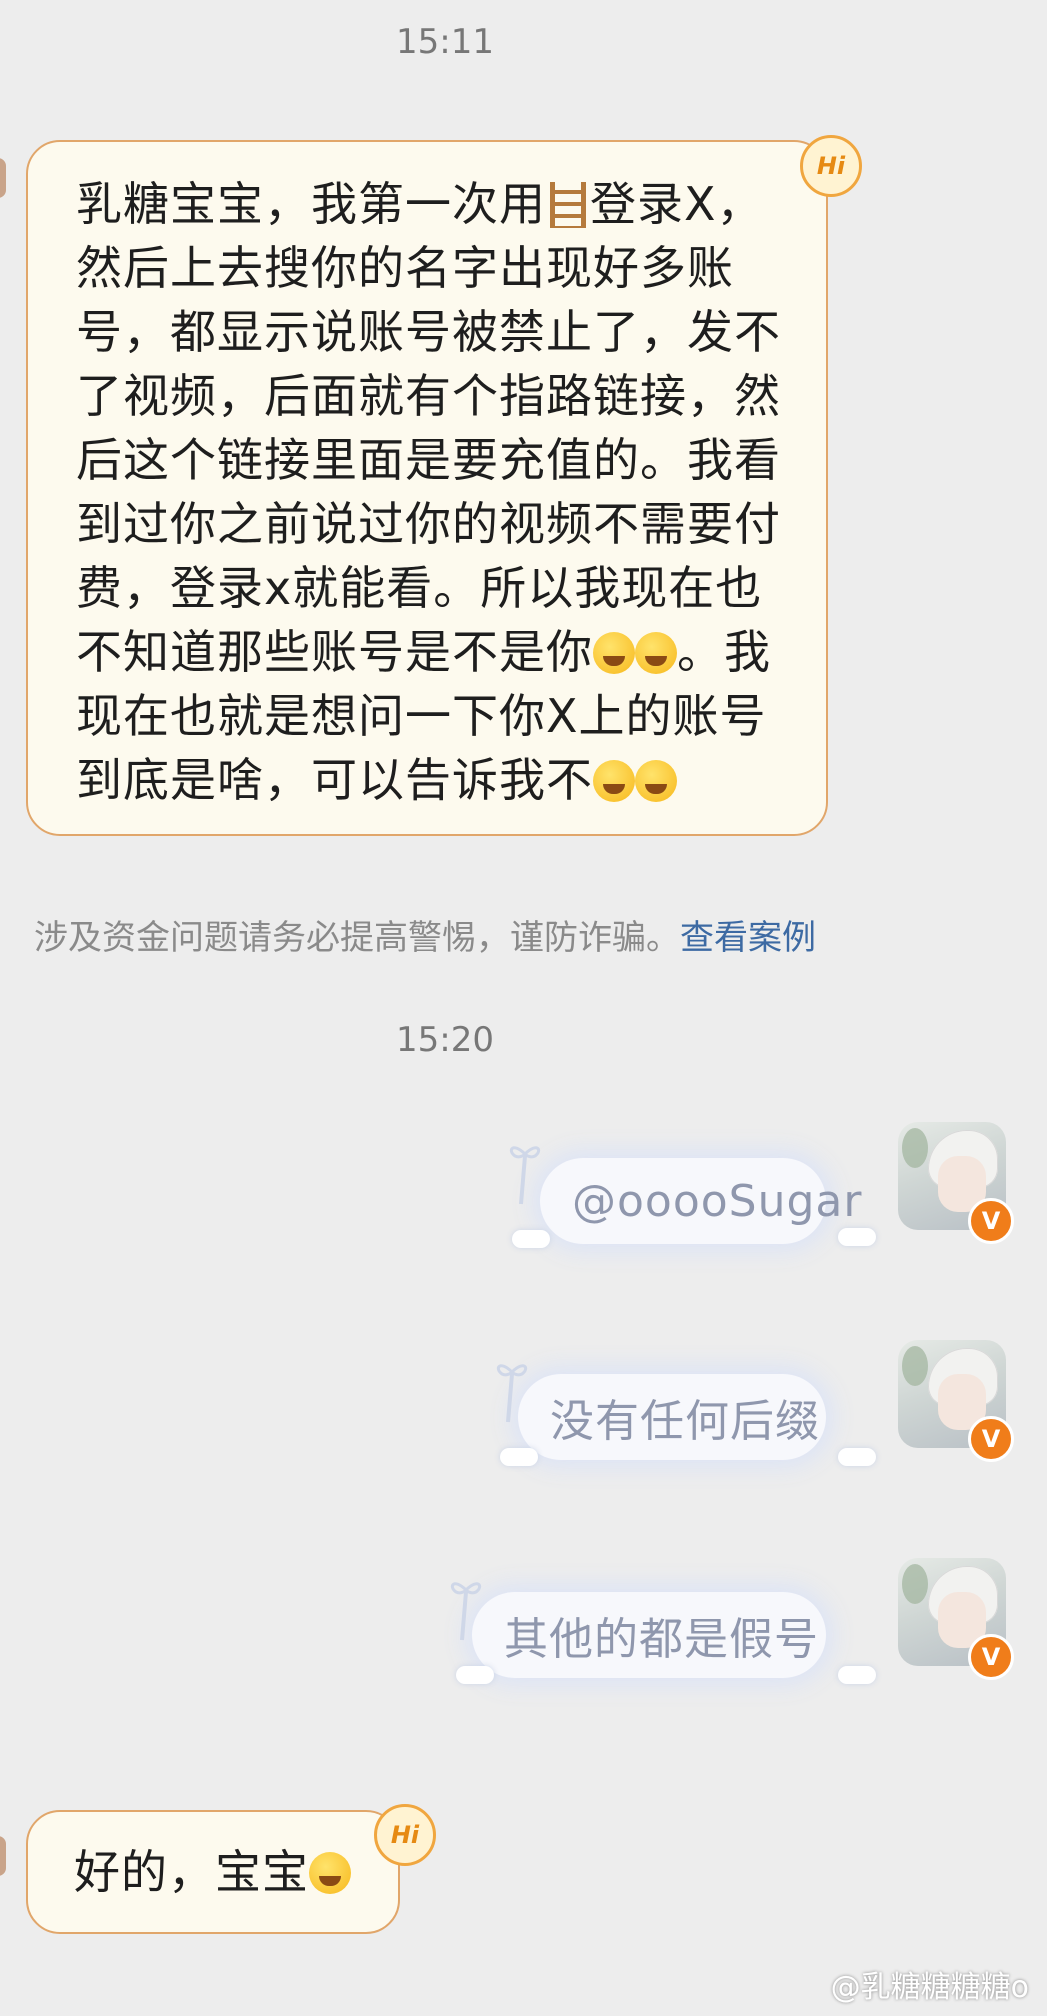 This screenshot has height=2016, width=1047. I want to click on fraud-warning-notice: 涉及资金问题请务必提高警惕，谨防诈骗。查看案例, so click(425, 934).